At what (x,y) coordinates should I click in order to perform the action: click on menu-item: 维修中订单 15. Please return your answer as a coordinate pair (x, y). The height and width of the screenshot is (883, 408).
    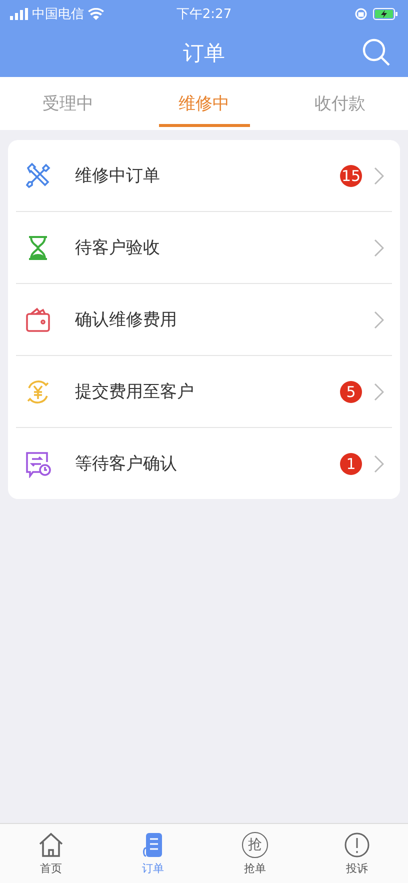
    Looking at the image, I should click on (204, 176).